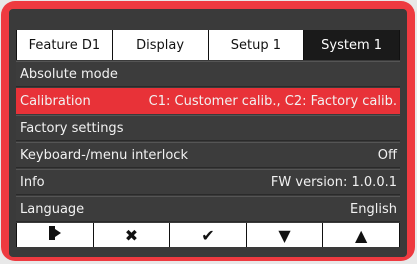 Image resolution: width=417 pixels, height=264 pixels. I want to click on arrow-down-icon: ▼, so click(284, 235).